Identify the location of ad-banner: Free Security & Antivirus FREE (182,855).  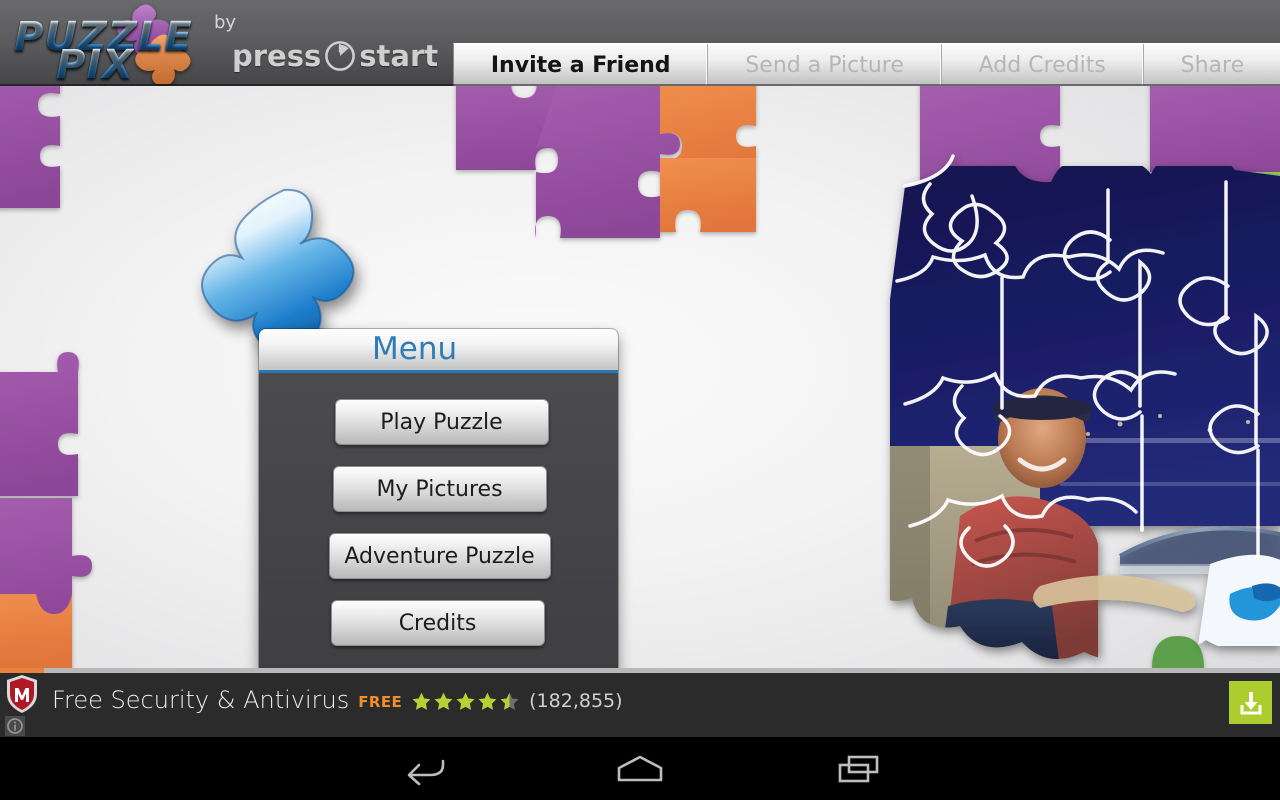
(640, 702).